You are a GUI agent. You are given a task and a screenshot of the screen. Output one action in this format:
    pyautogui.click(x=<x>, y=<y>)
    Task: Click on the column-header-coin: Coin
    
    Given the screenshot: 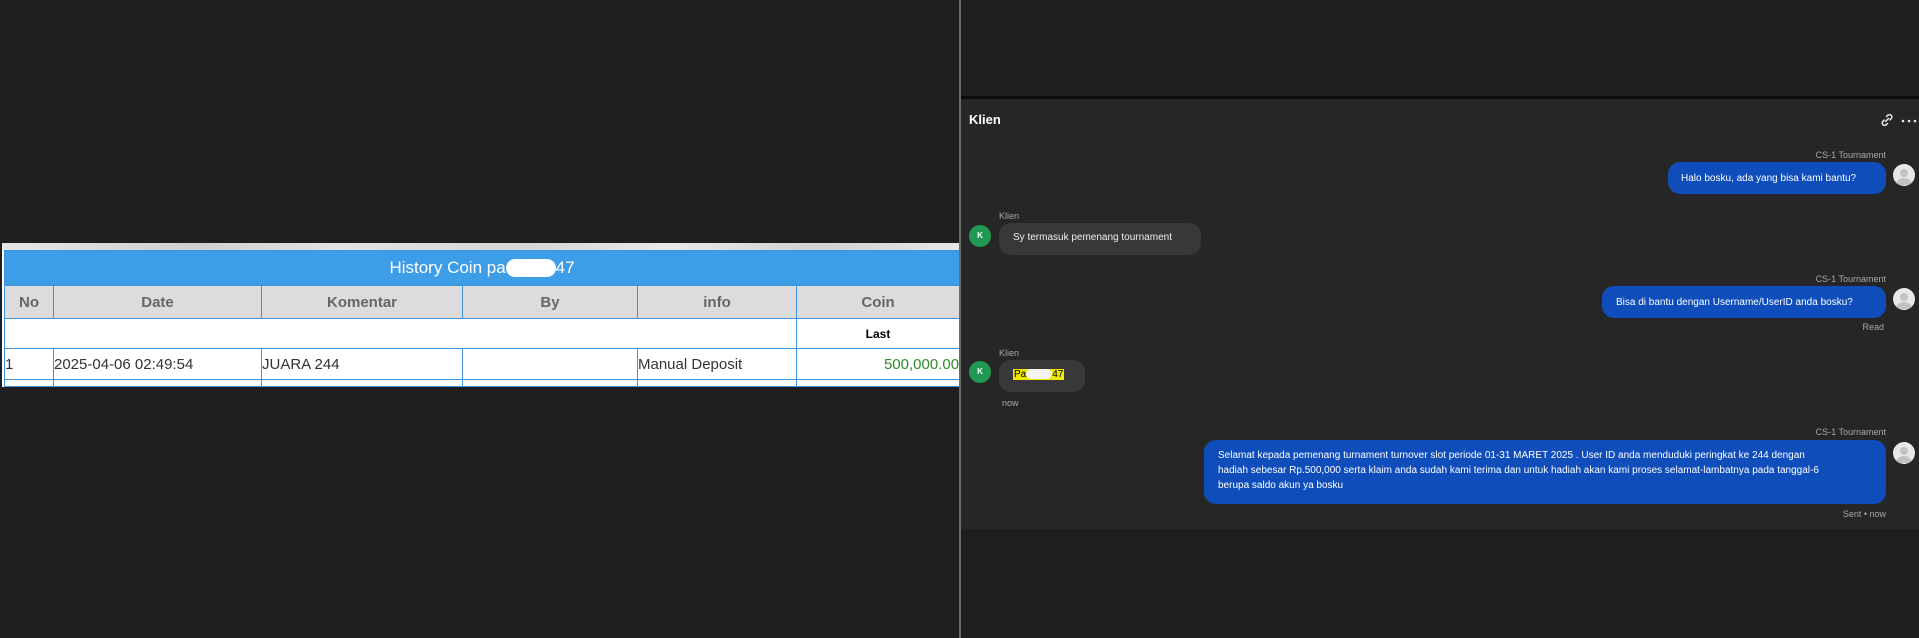 What is the action you would take?
    pyautogui.click(x=877, y=302)
    